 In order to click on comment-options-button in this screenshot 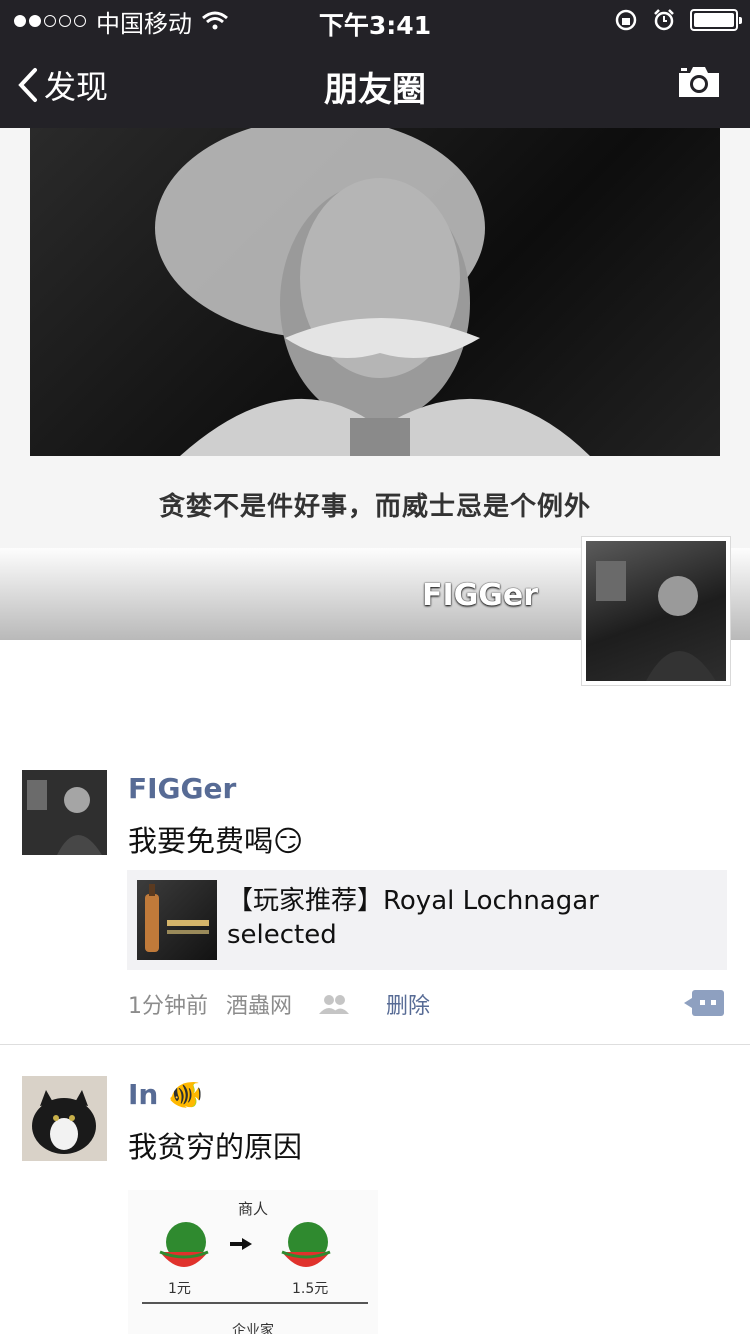, I will do `click(704, 1003)`.